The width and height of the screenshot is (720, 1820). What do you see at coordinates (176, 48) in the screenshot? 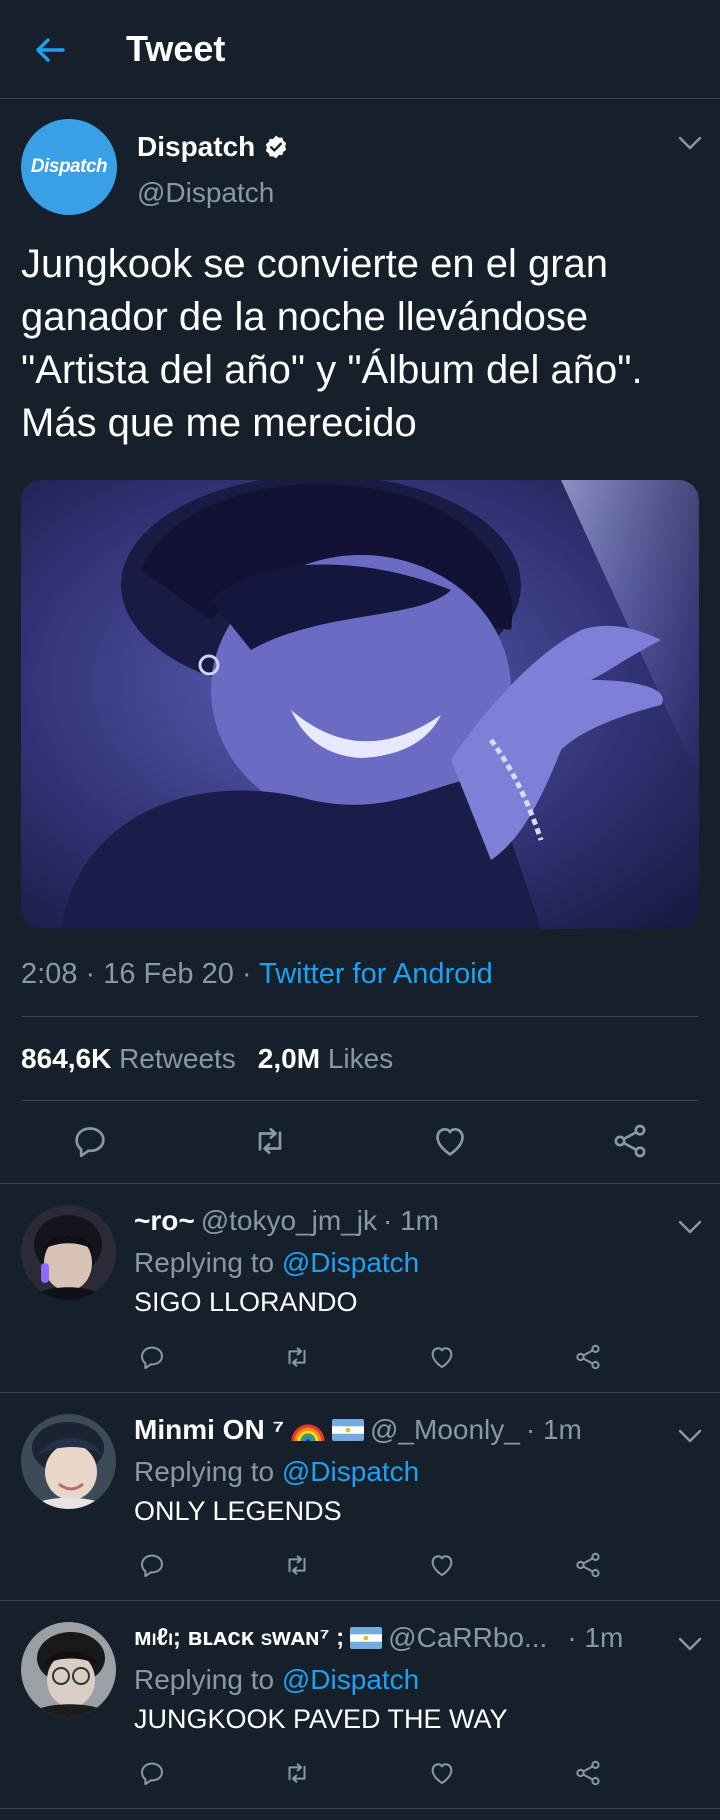
I see `page-title: Tweet` at bounding box center [176, 48].